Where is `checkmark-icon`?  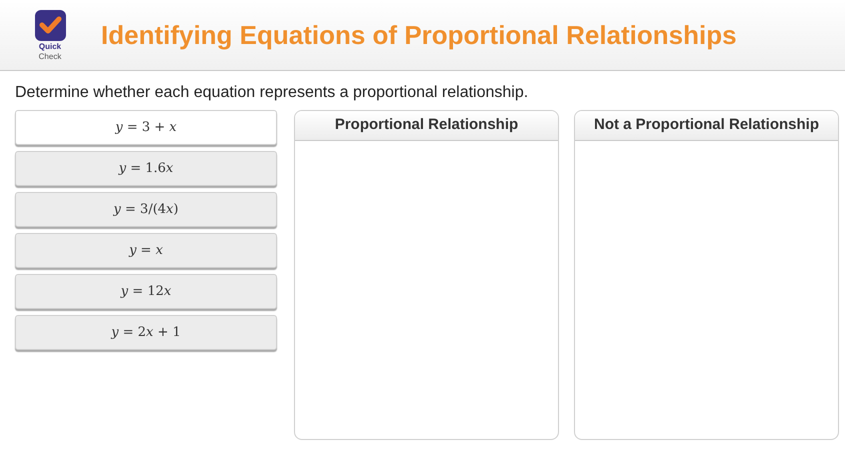
checkmark-icon is located at coordinates (50, 25).